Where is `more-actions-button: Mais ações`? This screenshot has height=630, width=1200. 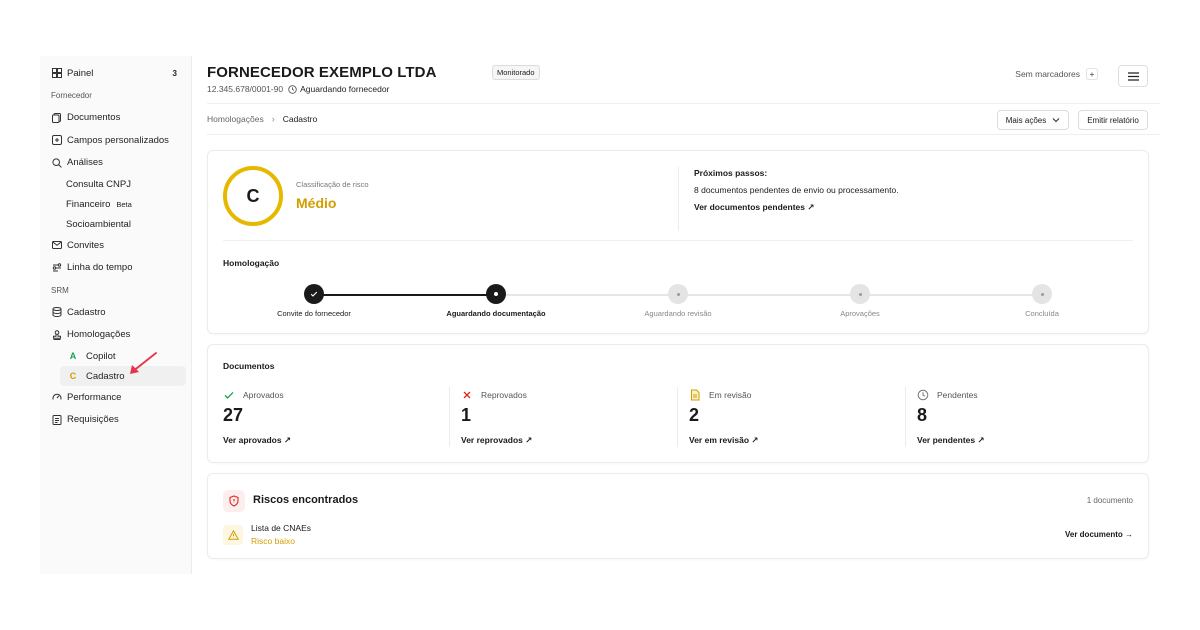 more-actions-button: Mais ações is located at coordinates (1033, 120).